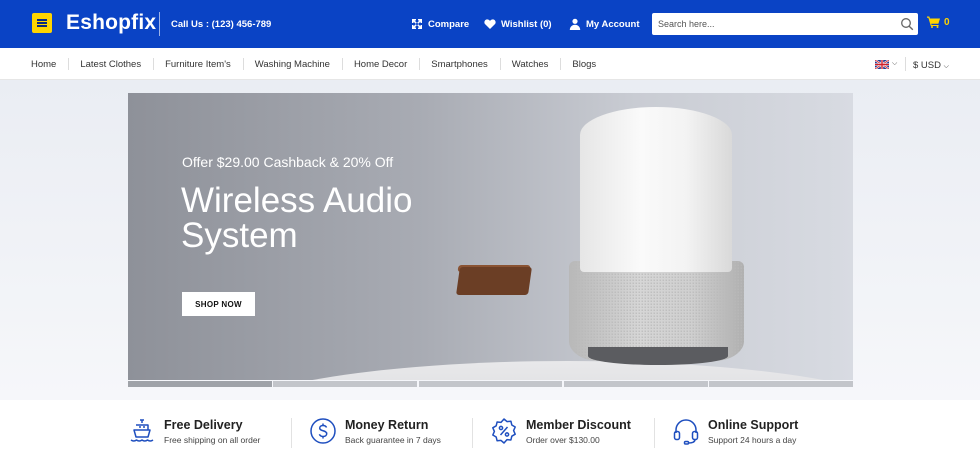  Describe the element at coordinates (459, 63) in the screenshot. I see `nav-item-smartphones: Smartphones` at that location.